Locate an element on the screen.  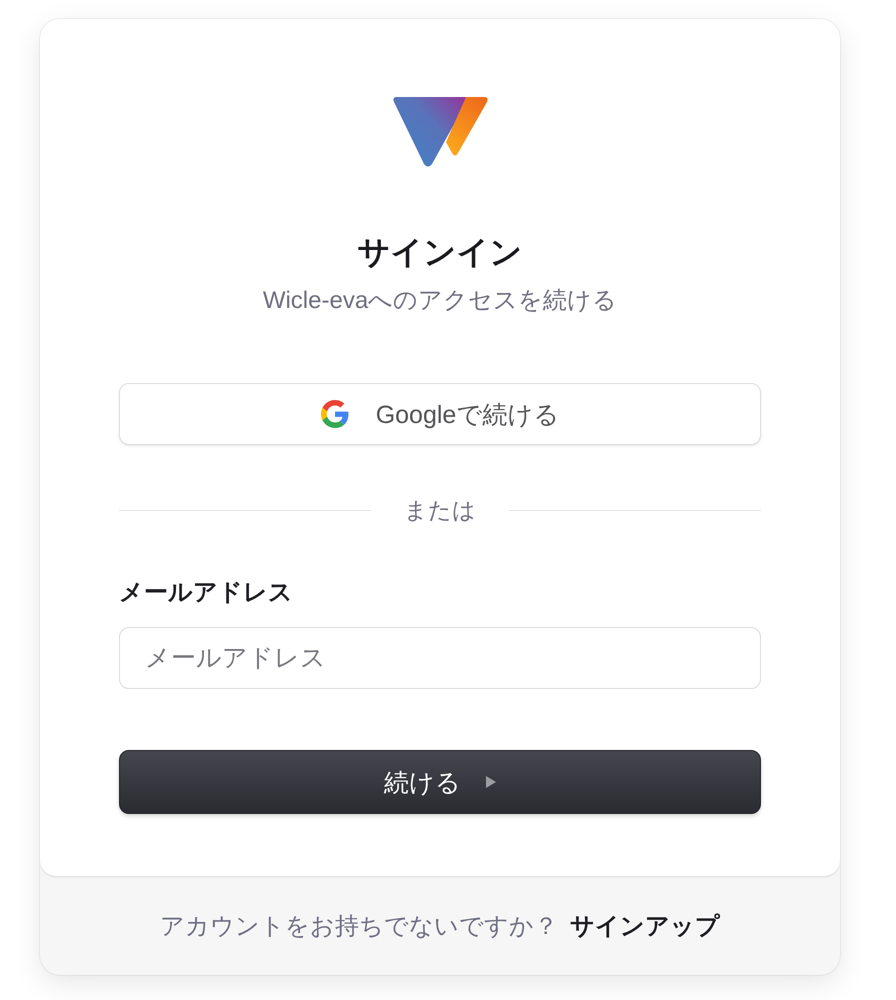
no-account-text: アカウントをお持ちでないですか？ is located at coordinates (359, 927).